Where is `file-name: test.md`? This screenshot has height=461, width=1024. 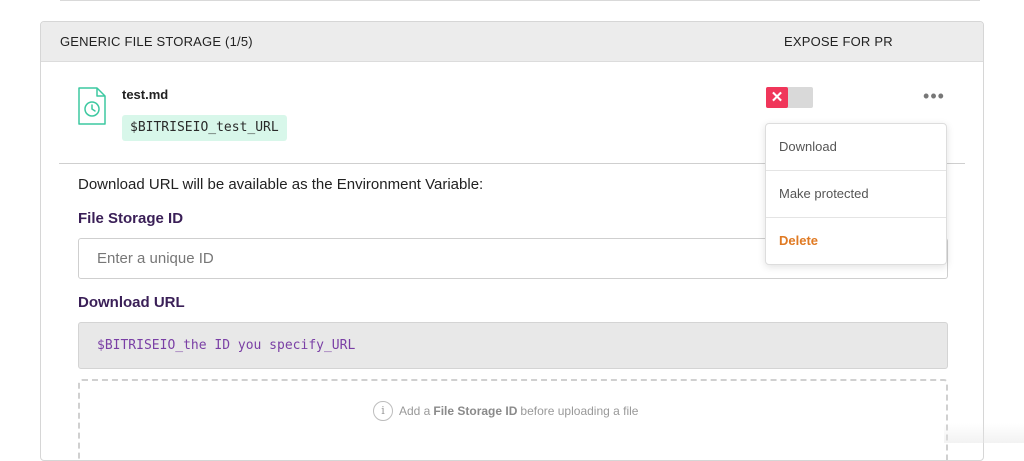 file-name: test.md is located at coordinates (145, 94).